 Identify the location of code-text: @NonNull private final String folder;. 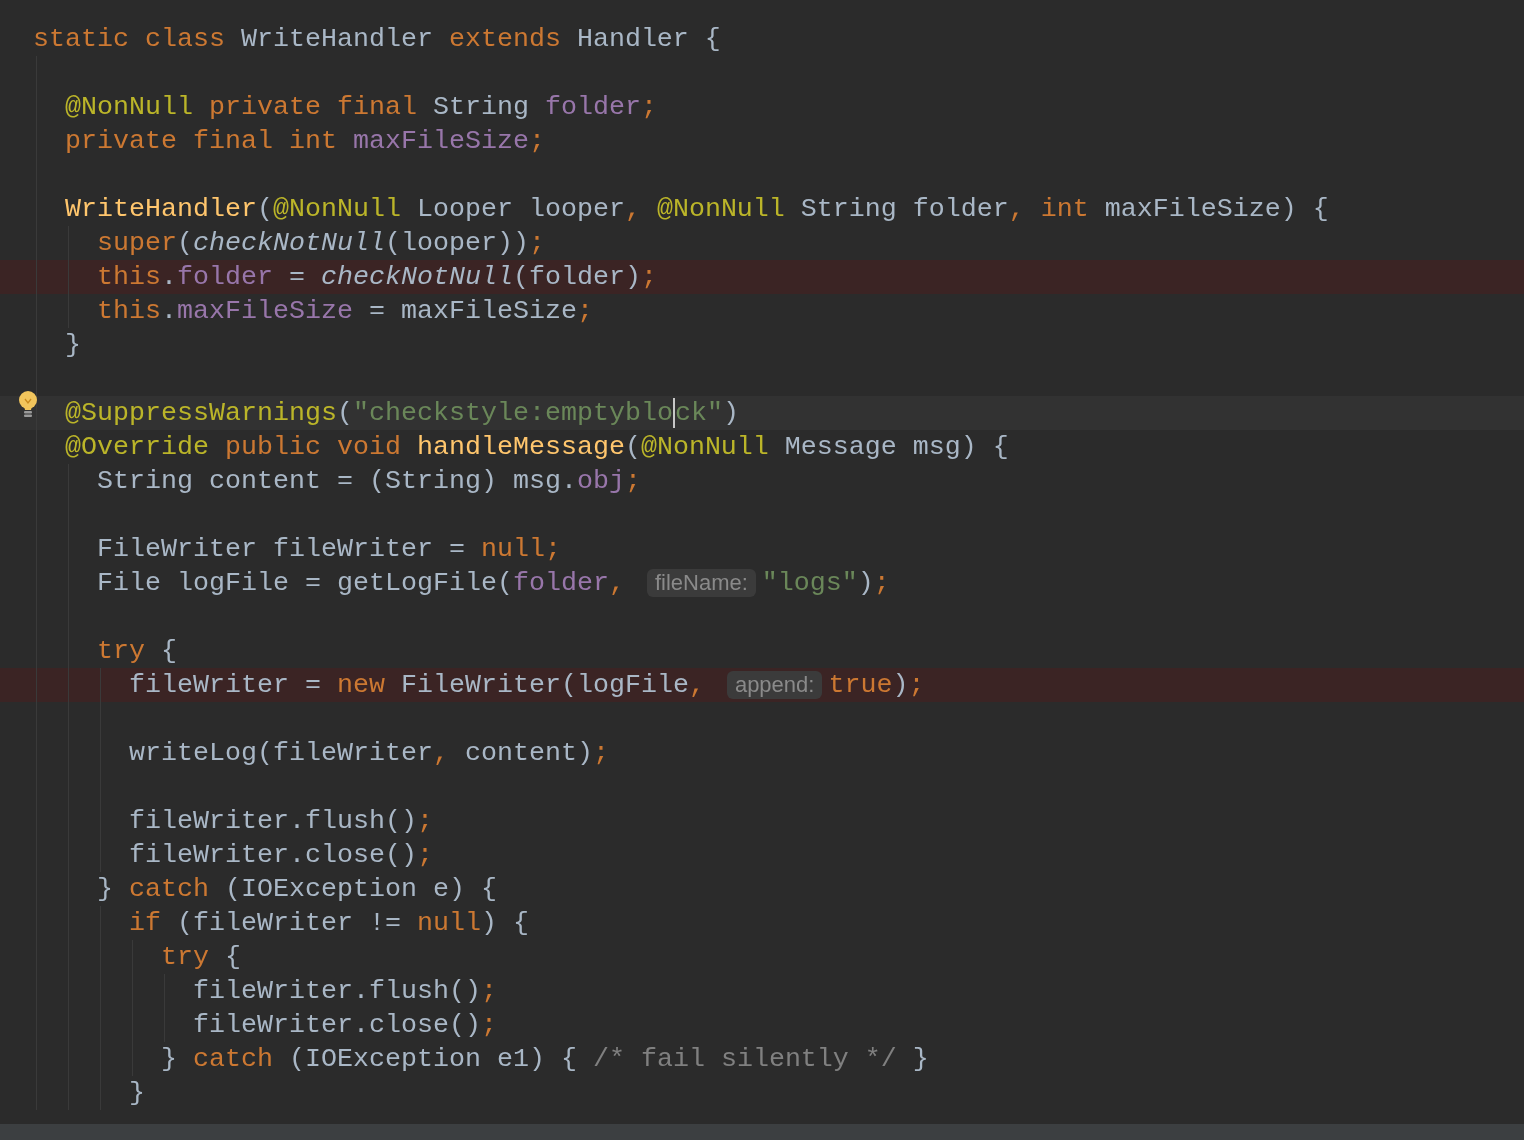
(361, 107).